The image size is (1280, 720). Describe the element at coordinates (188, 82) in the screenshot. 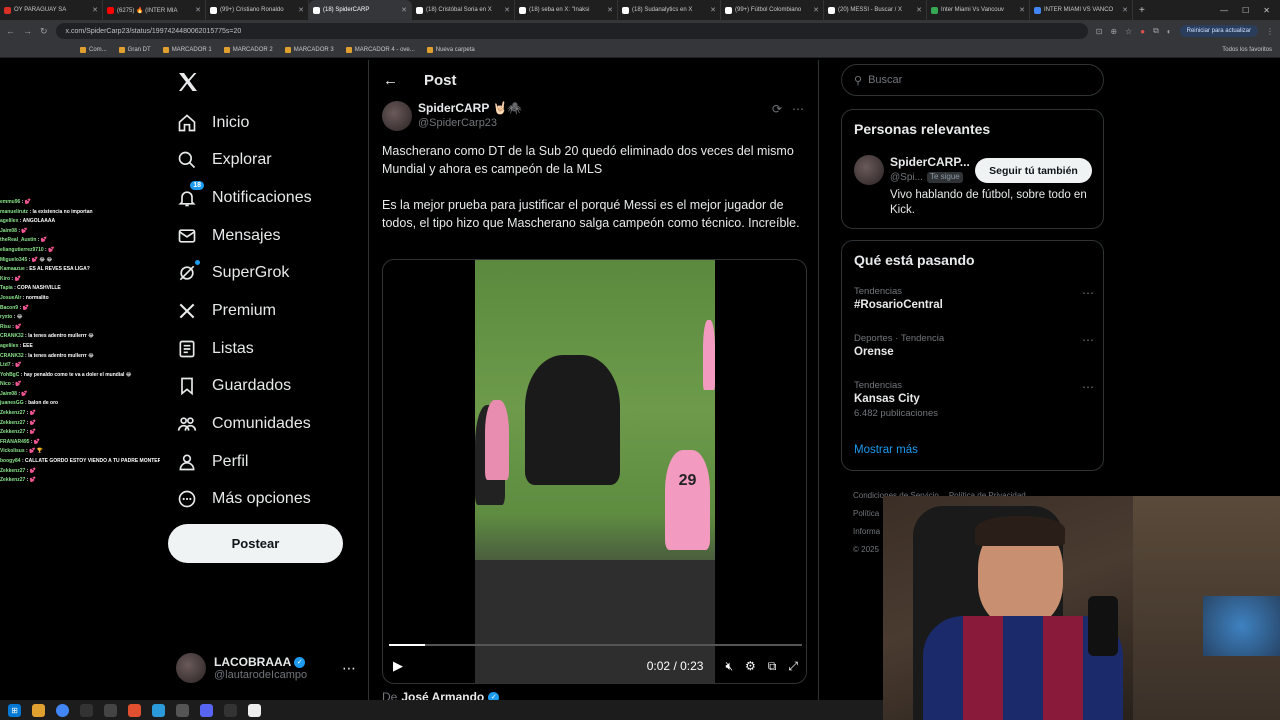

I see `x-logo-icon` at that location.